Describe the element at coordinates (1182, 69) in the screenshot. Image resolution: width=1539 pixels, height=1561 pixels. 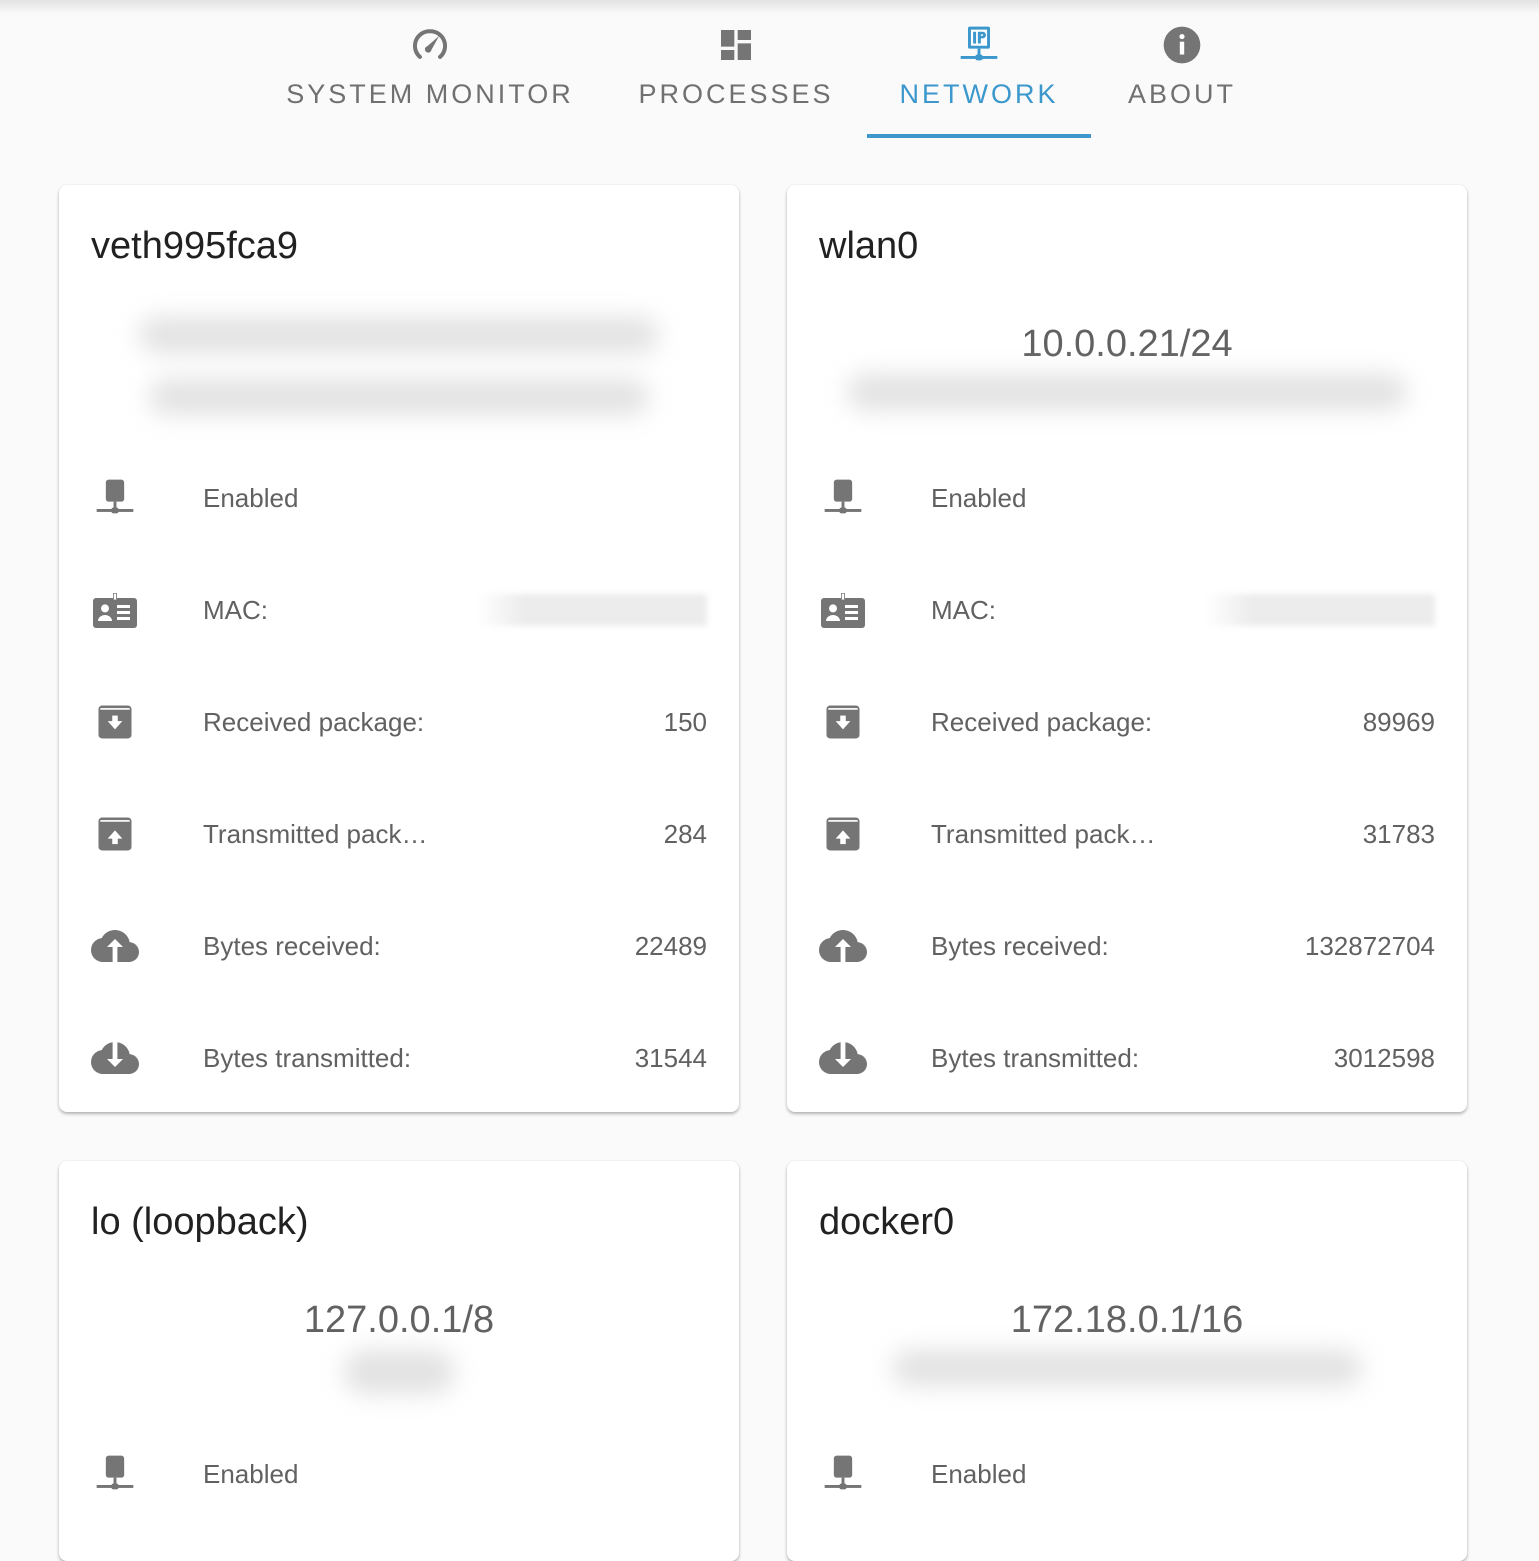
I see `tab-about: About` at that location.